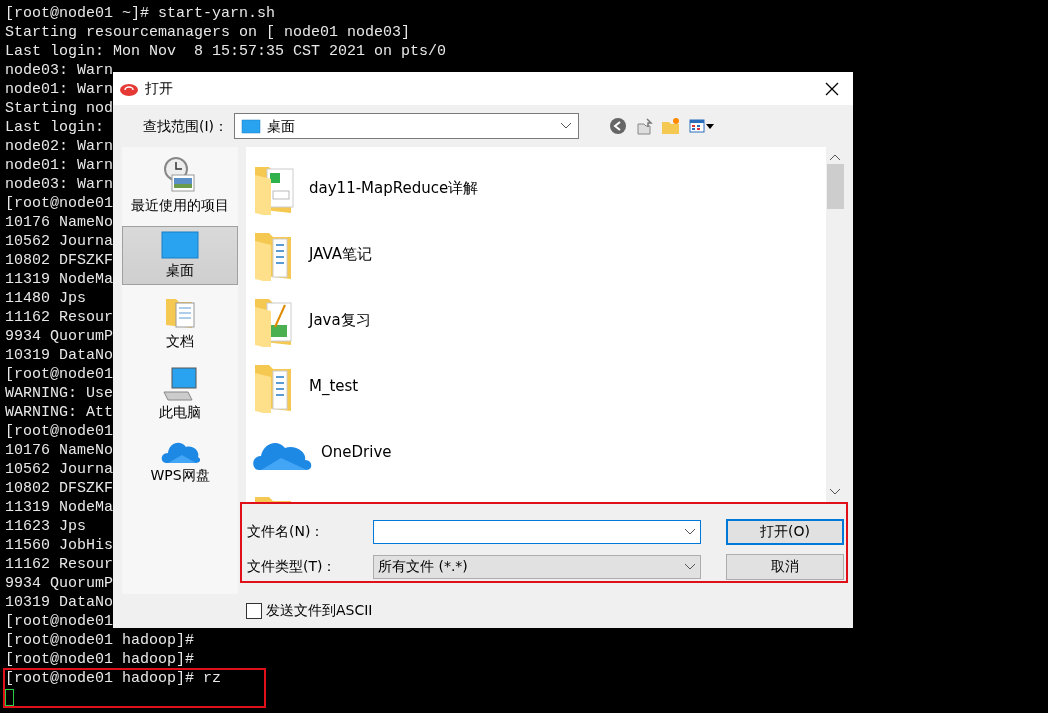 The width and height of the screenshot is (1048, 713). I want to click on close-icon, so click(832, 88).